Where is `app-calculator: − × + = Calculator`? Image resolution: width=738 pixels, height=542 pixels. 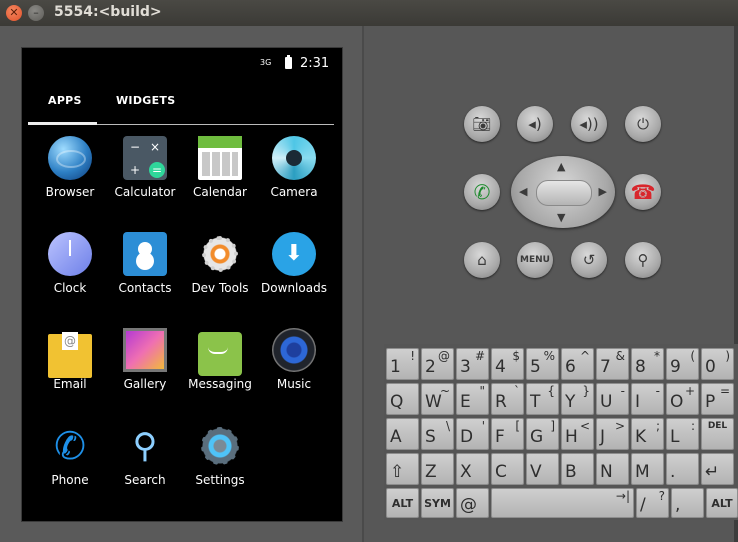 app-calculator: − × + = Calculator is located at coordinates (145, 167).